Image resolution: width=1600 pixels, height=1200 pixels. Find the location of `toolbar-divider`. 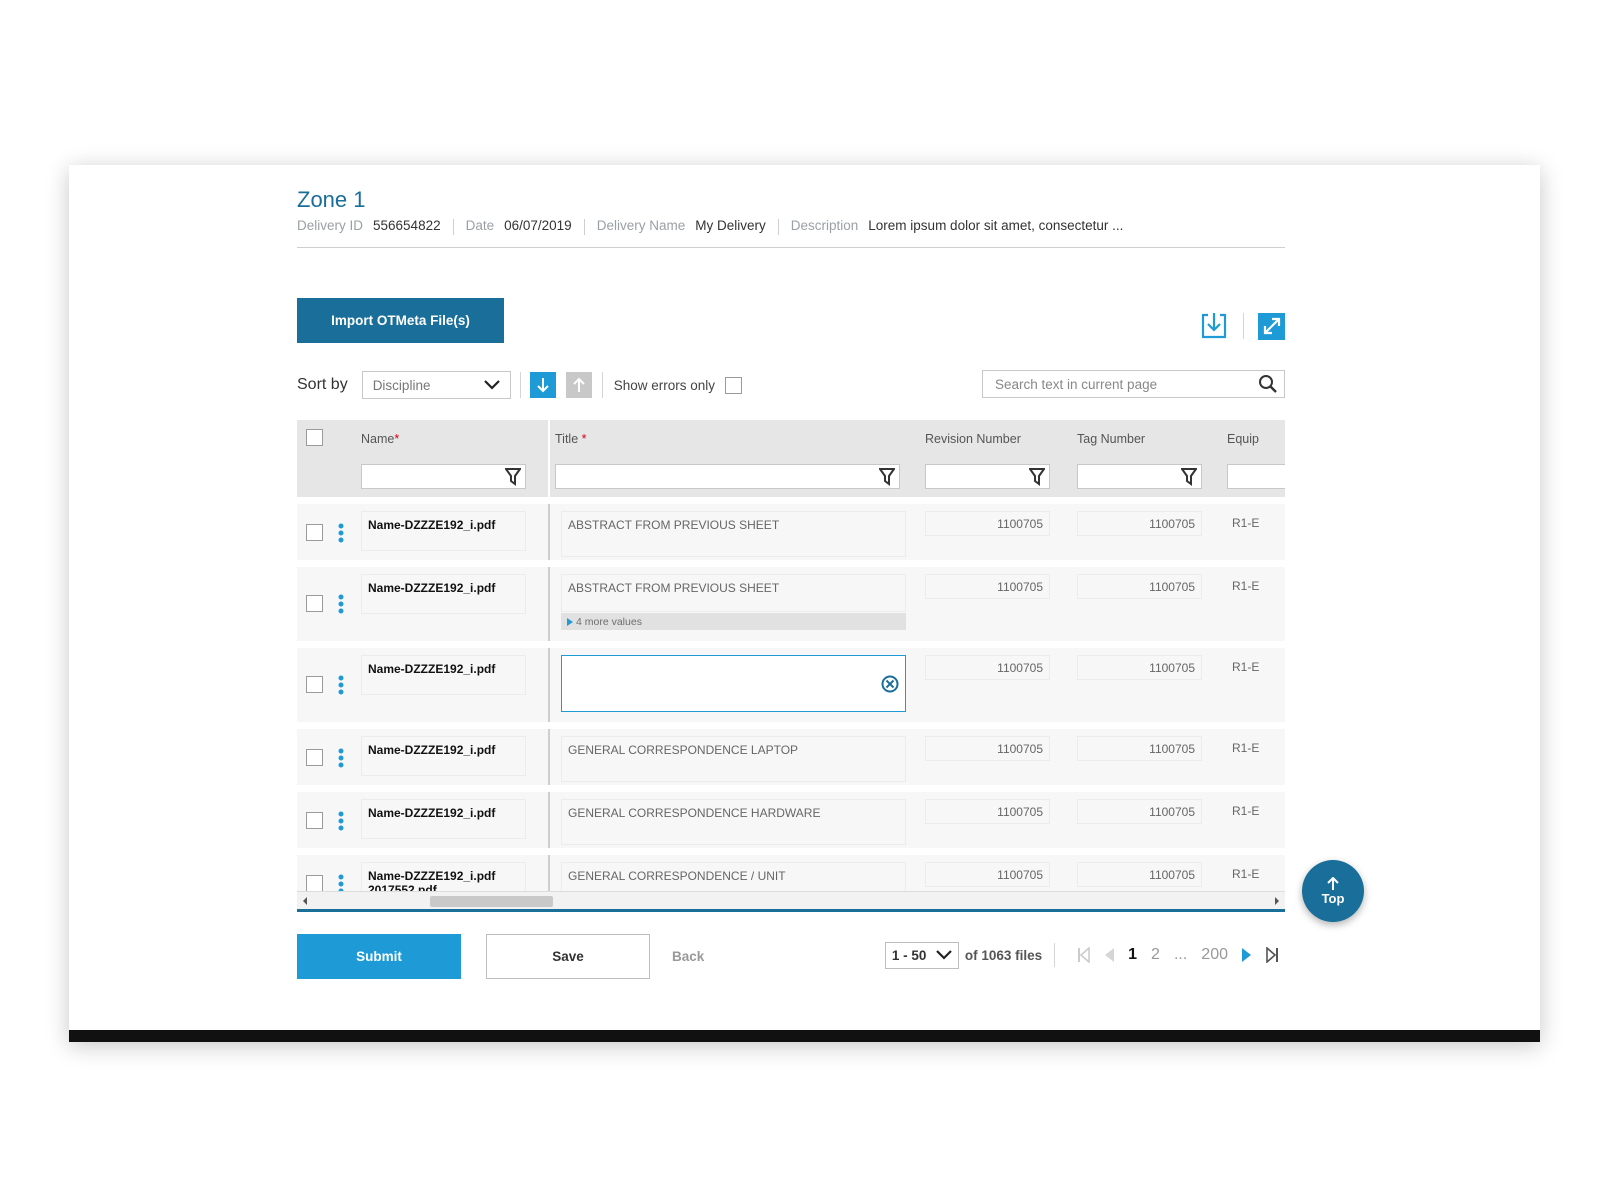

toolbar-divider is located at coordinates (520, 385).